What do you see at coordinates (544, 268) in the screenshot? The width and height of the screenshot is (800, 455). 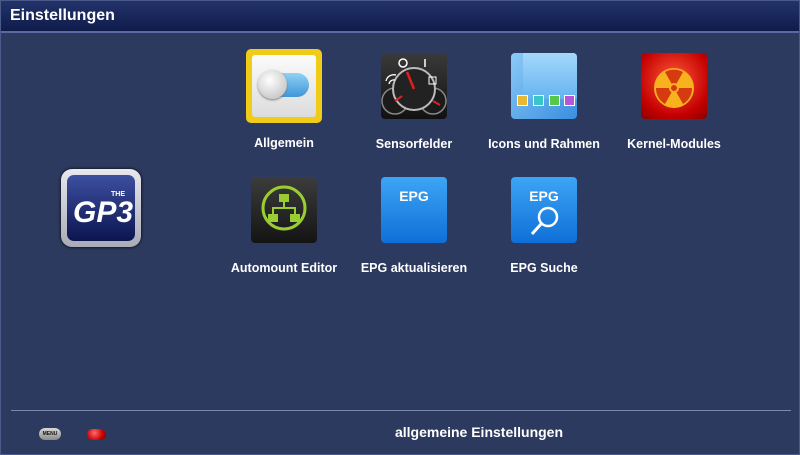 I see `menu-item-label: EPG Suche` at bounding box center [544, 268].